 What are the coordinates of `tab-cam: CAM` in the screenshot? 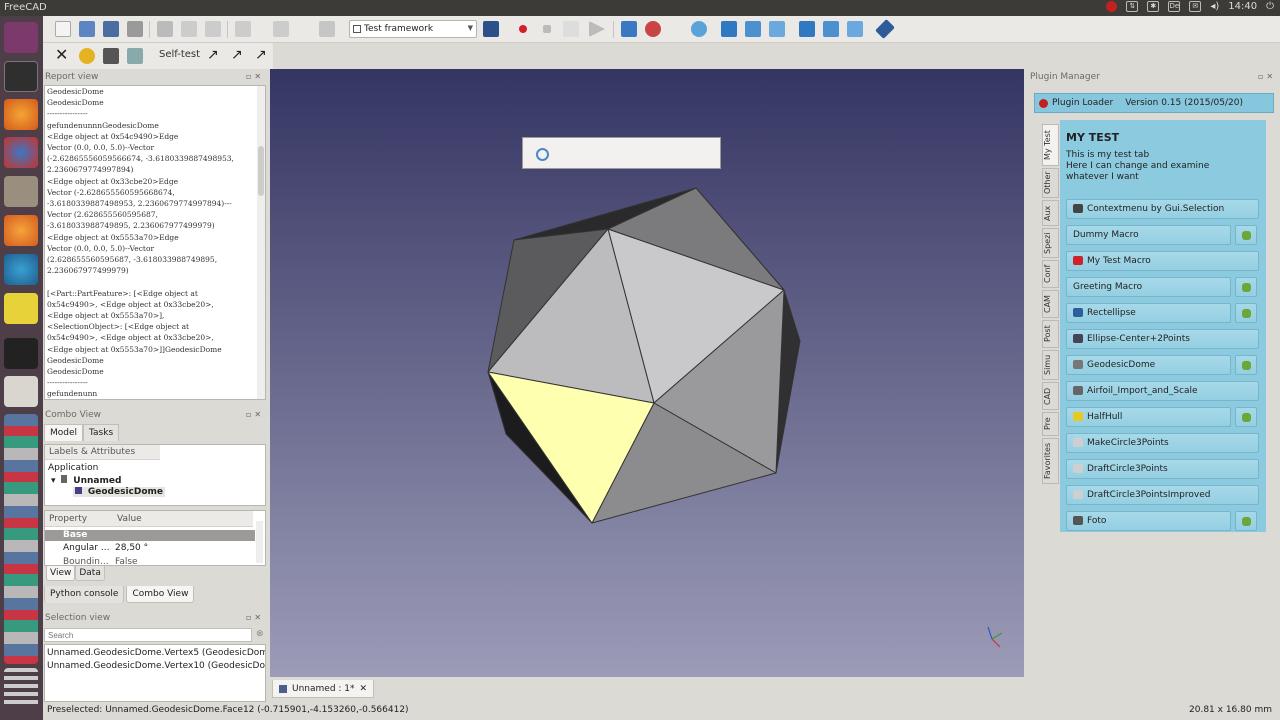 It's located at (1050, 304).